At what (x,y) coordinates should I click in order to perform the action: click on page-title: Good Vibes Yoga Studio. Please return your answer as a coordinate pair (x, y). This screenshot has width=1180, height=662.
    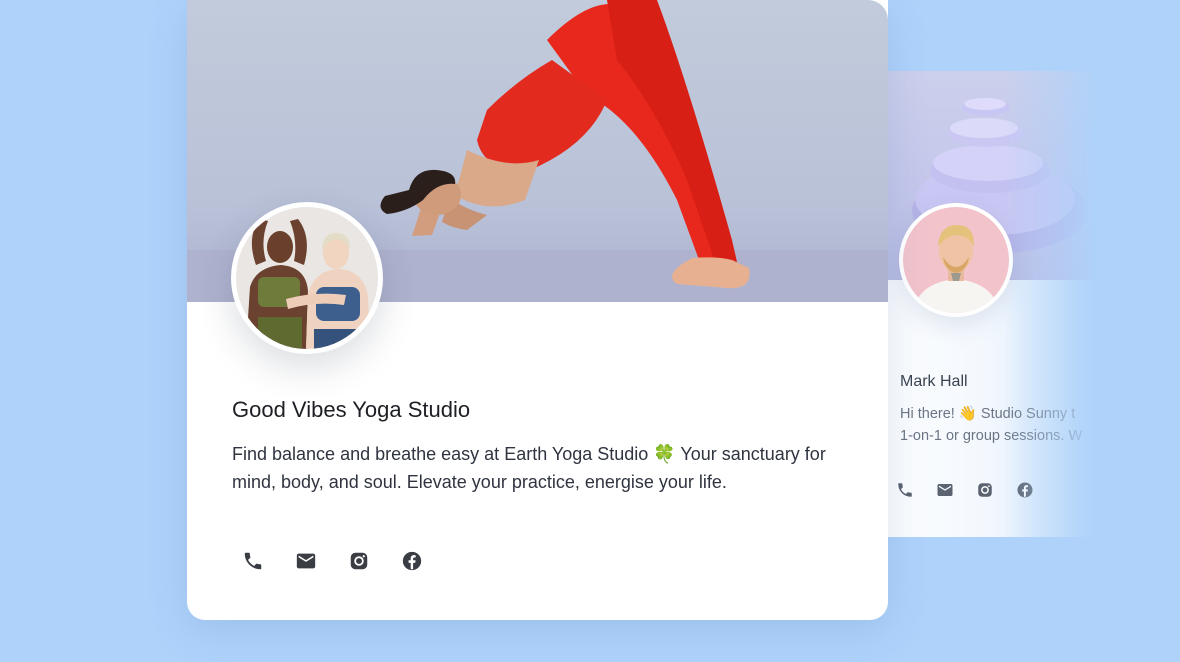
    Looking at the image, I should click on (351, 409).